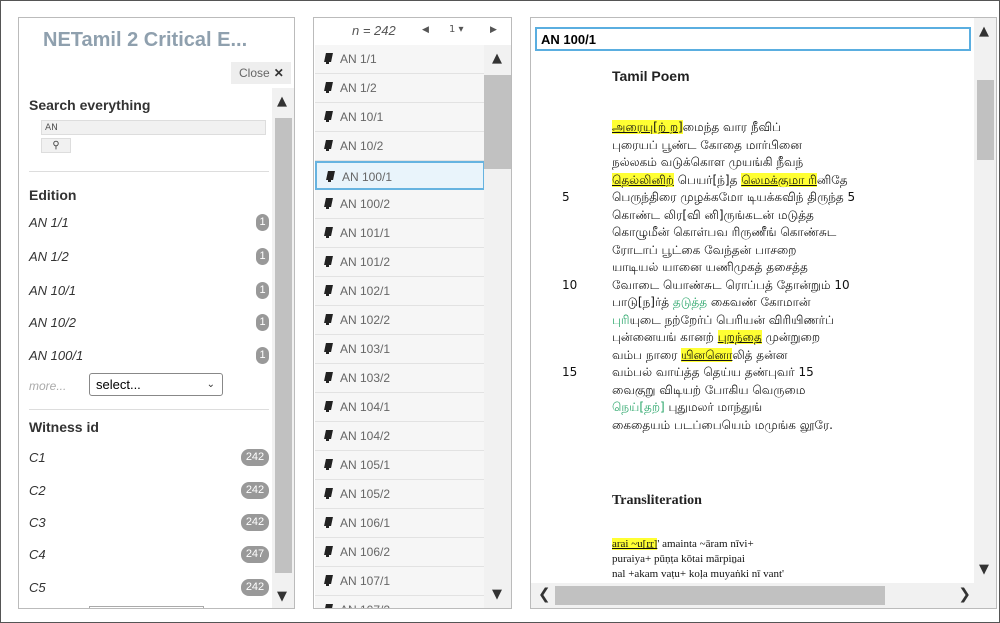 This screenshot has height=623, width=1000. Describe the element at coordinates (707, 179) in the screenshot. I see `text-segment: பெயர்[ந்]த` at that location.